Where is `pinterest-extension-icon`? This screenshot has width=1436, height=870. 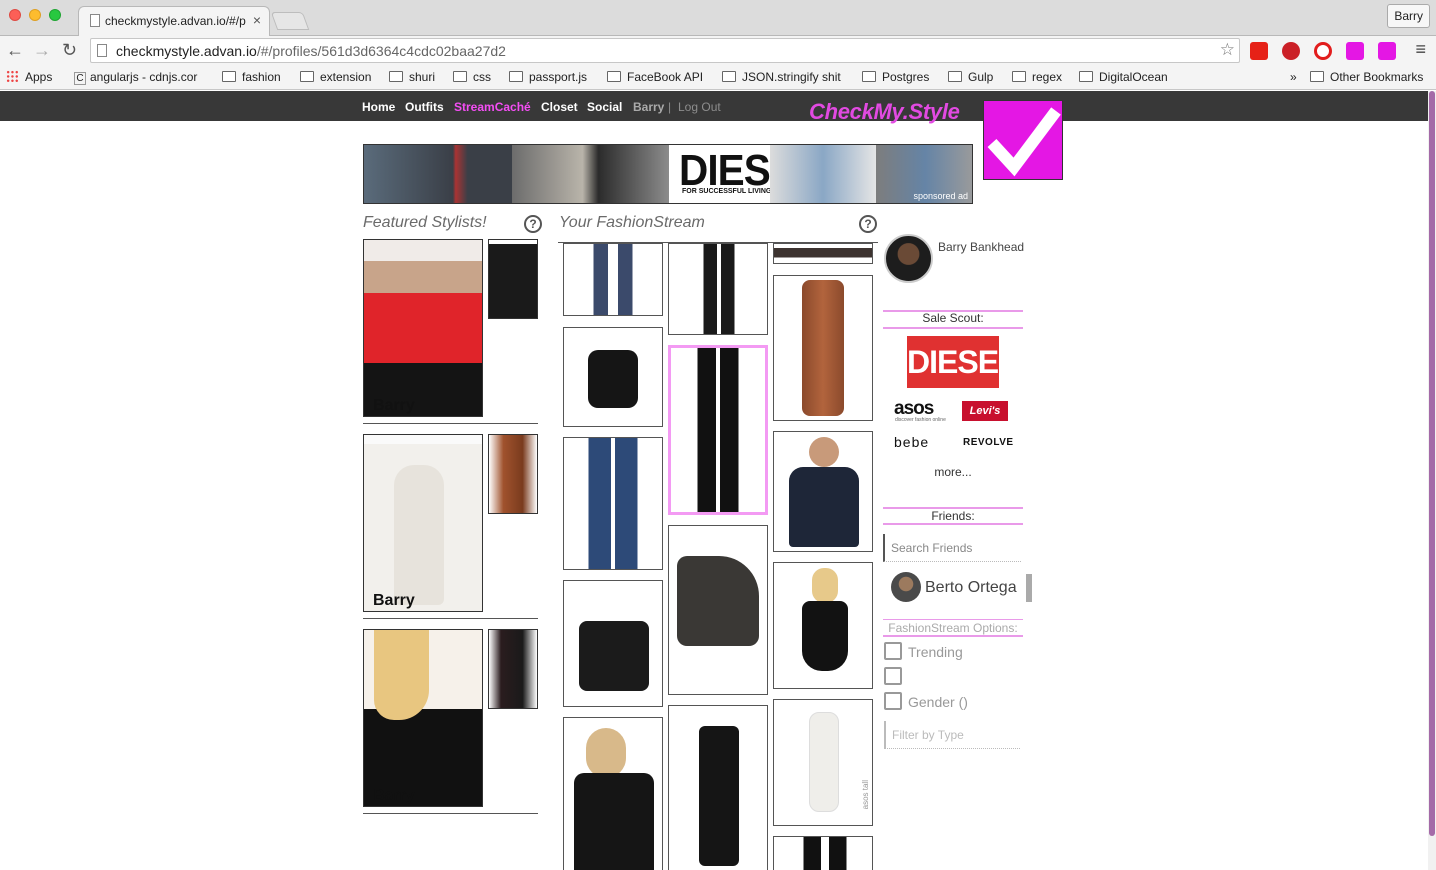
pinterest-extension-icon is located at coordinates (1291, 51).